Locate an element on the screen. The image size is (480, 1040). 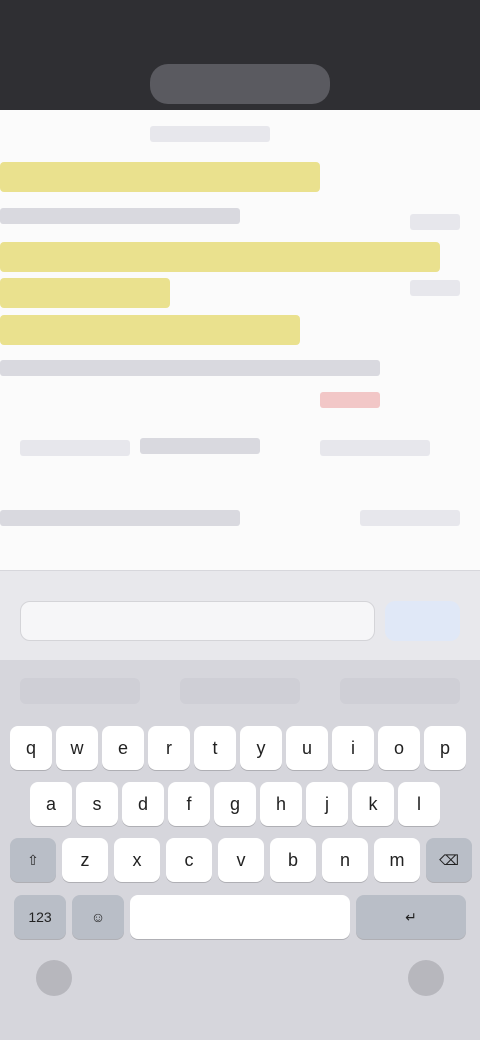
key-i: i is located at coordinates (353, 748).